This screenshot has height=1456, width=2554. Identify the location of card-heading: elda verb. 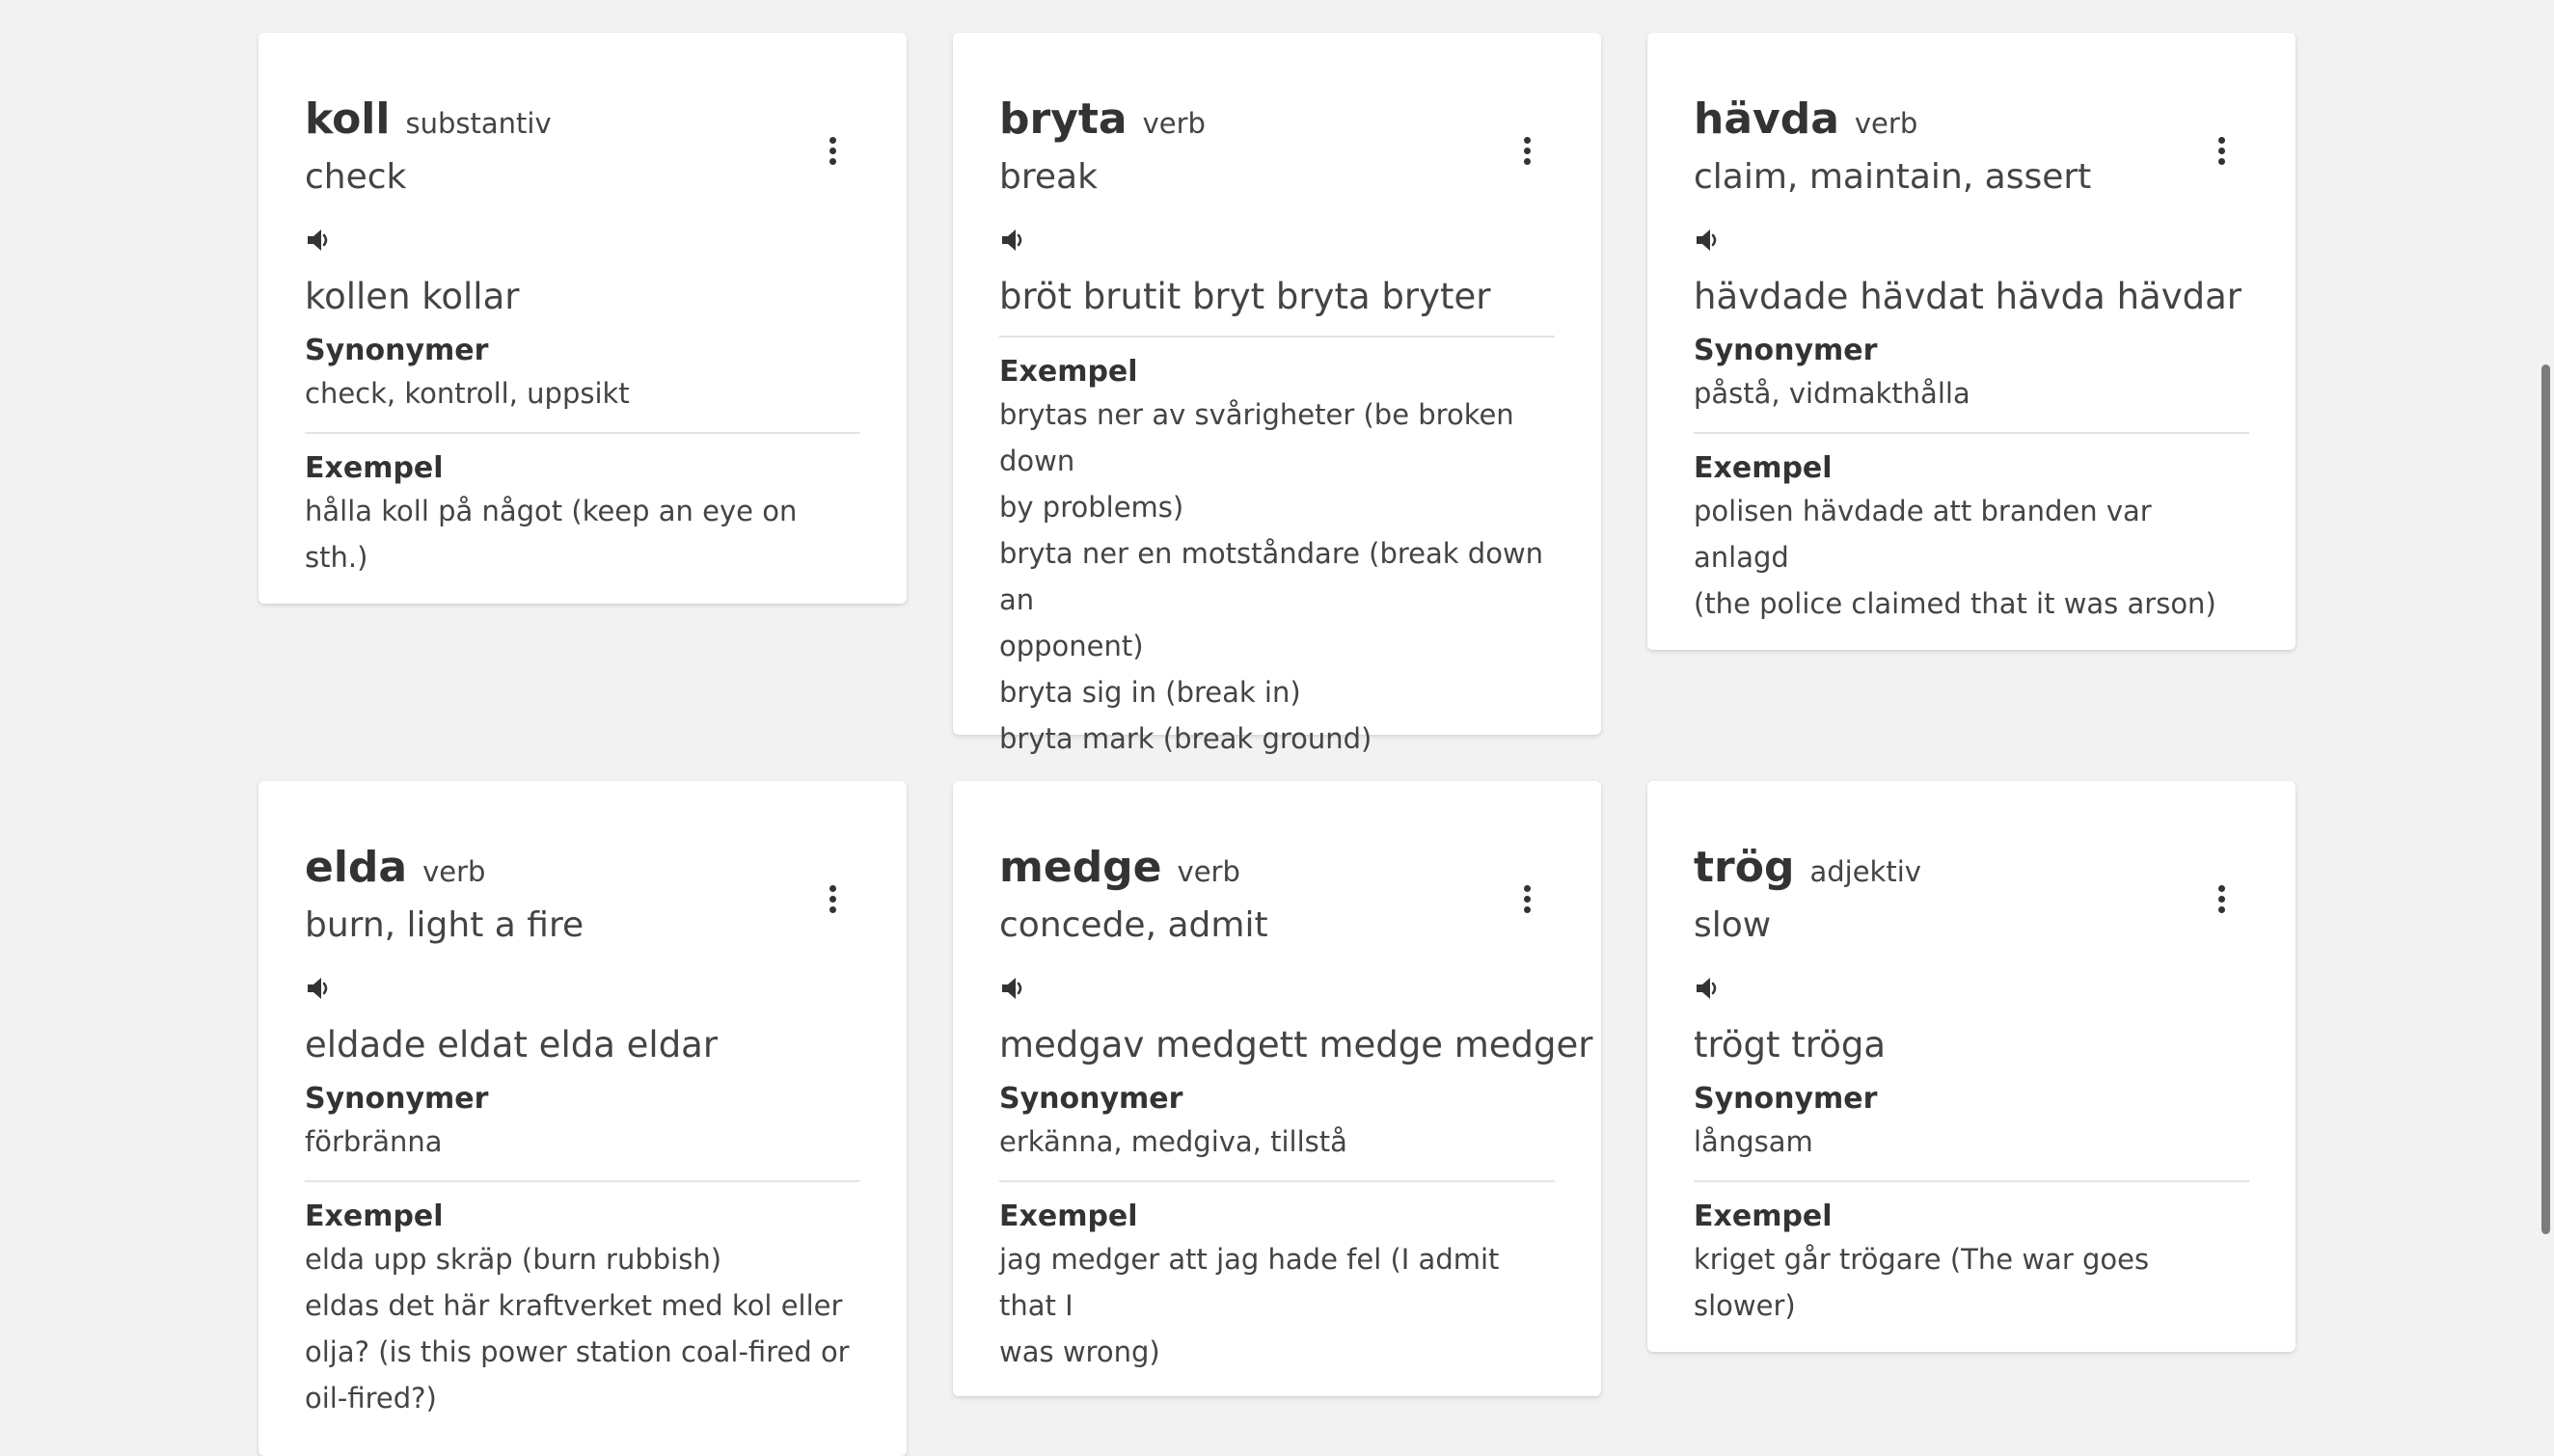
(582, 868).